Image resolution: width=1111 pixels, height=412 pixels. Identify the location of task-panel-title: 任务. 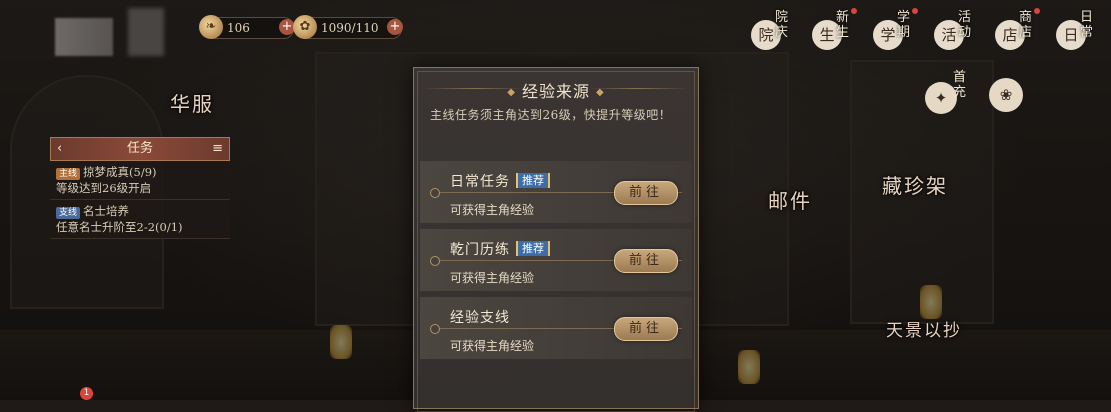
(139, 148).